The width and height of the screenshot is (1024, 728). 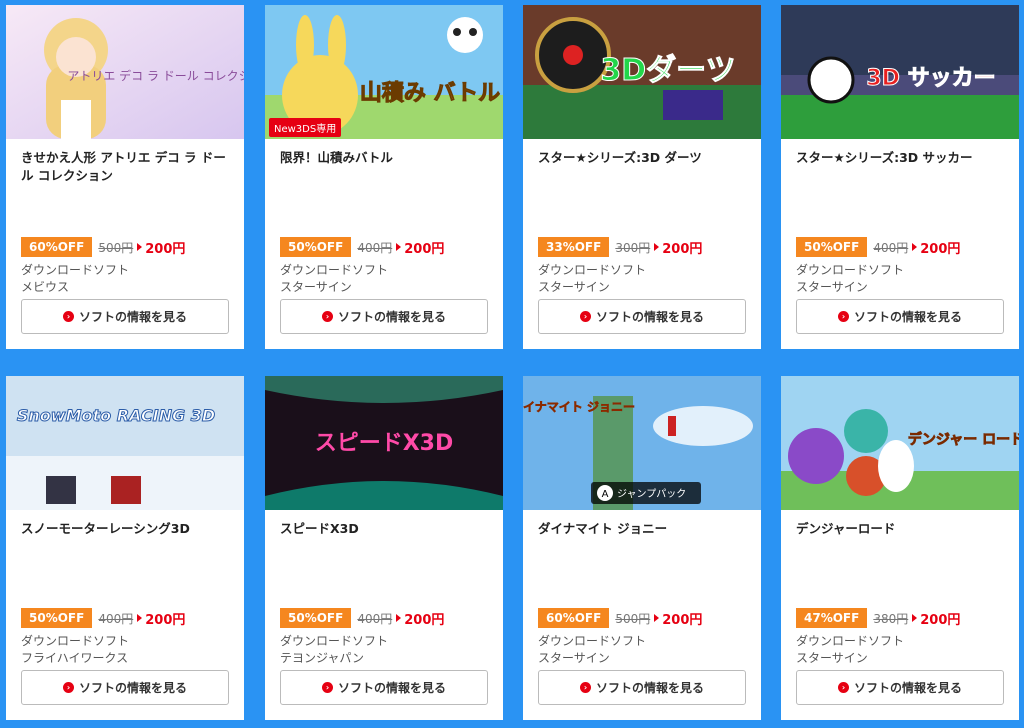 I want to click on thumbnail-logo: 3D サッカー, so click(x=930, y=78).